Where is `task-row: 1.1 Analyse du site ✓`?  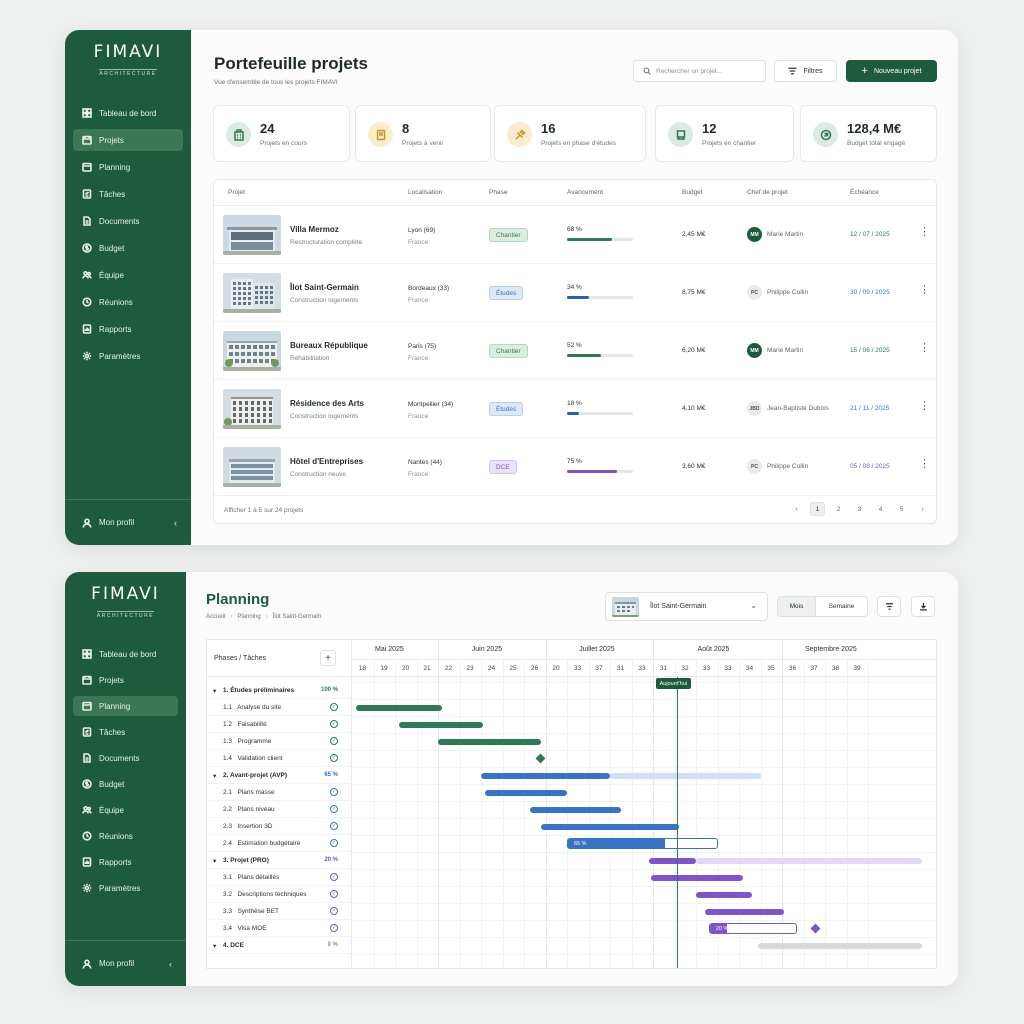 task-row: 1.1 Analyse du site ✓ is located at coordinates (279, 707).